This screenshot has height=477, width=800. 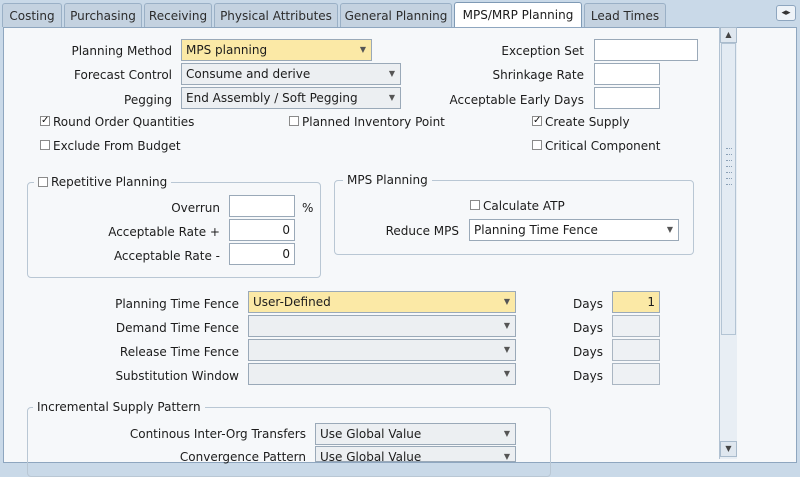 I want to click on acceptable-early-days-label: Acceptable Early Days, so click(x=516, y=100).